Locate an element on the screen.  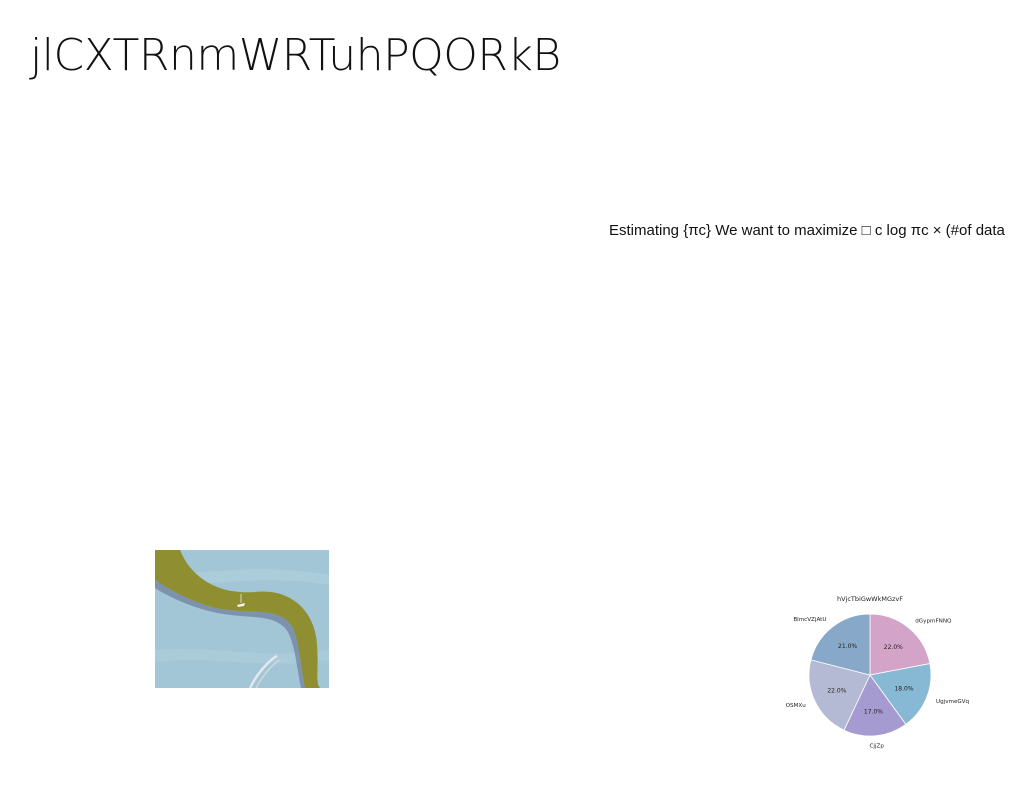
slide-title: jlCXTRnmWRTuhPQORkB is located at coordinates (295, 55).